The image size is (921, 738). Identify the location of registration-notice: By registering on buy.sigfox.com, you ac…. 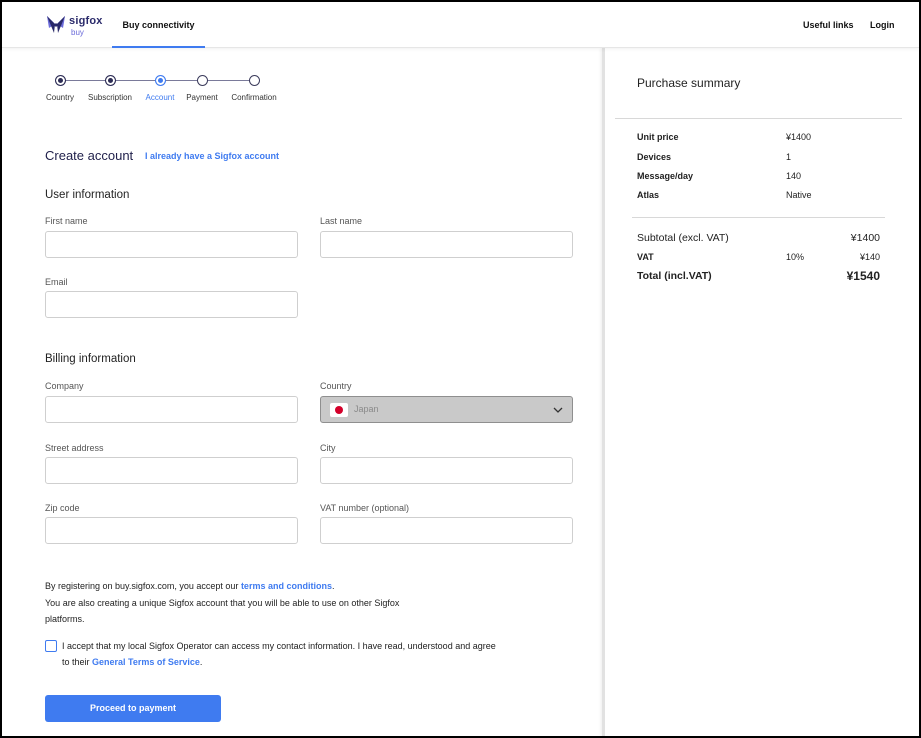
(260, 603).